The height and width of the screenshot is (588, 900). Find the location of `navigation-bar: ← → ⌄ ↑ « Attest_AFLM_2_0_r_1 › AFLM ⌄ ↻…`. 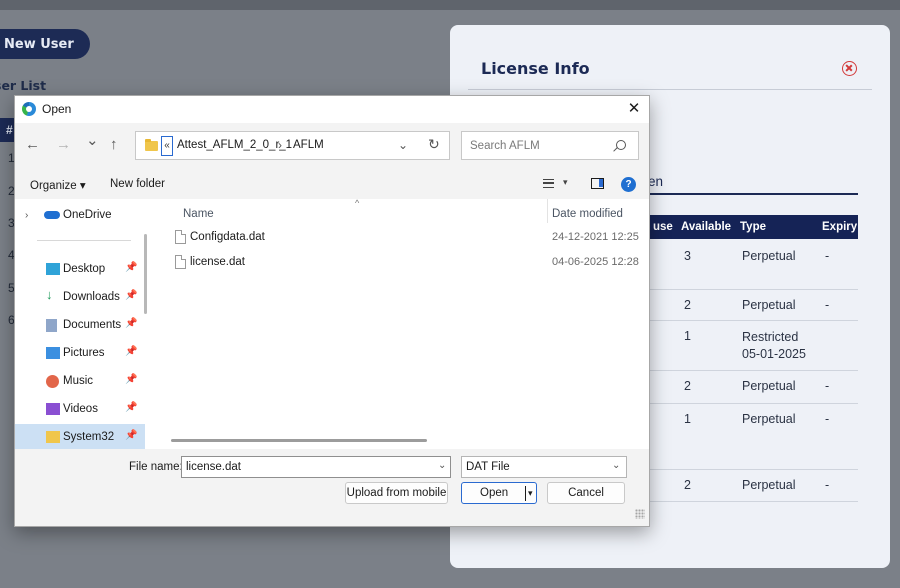

navigation-bar: ← → ⌄ ↑ « Attest_AFLM_2_0_r_1 › AFLM ⌄ ↻… is located at coordinates (332, 146).